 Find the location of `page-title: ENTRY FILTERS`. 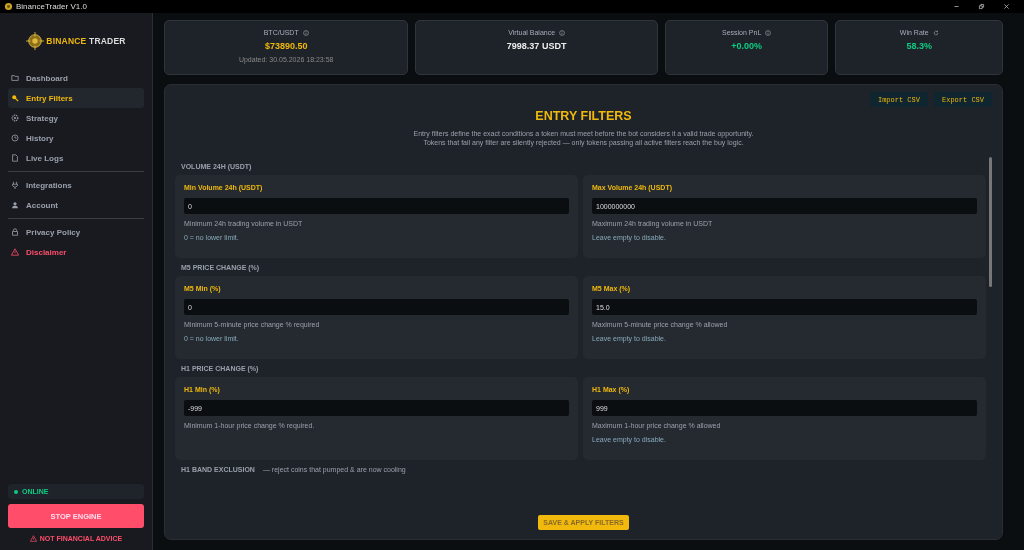

page-title: ENTRY FILTERS is located at coordinates (583, 116).